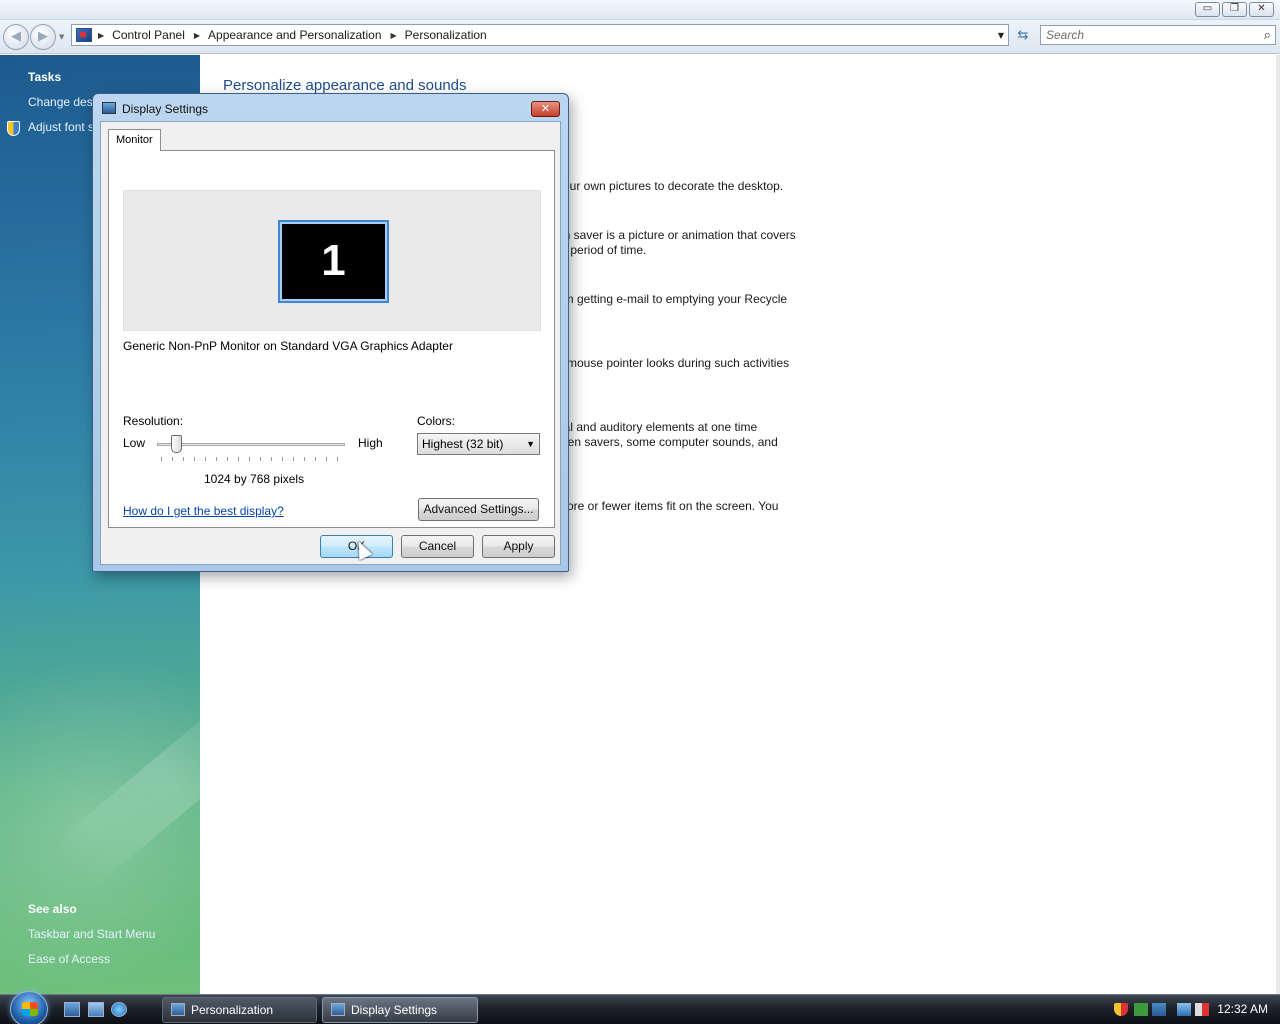 The width and height of the screenshot is (1280, 1024). Describe the element at coordinates (119, 1009) in the screenshot. I see `internet-explorer-icon` at that location.